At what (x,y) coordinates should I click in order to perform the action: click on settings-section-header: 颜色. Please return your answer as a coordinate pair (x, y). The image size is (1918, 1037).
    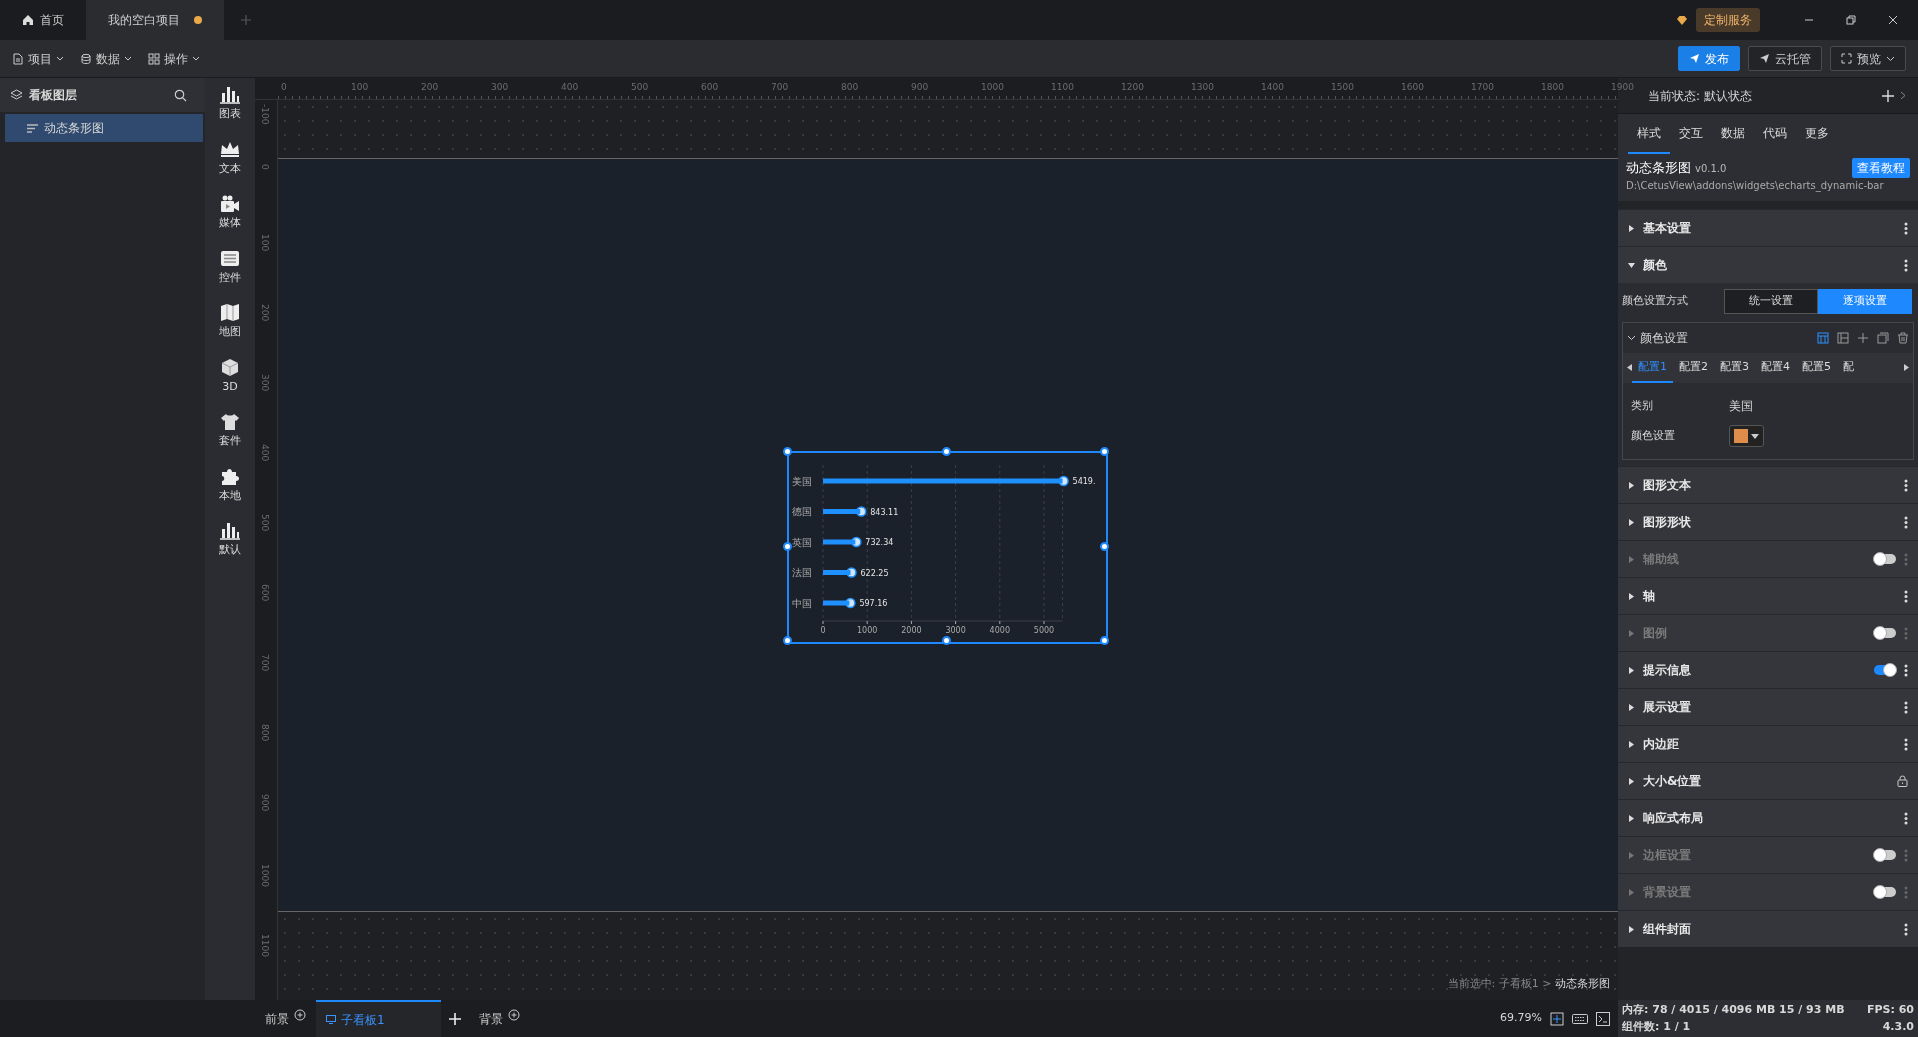
    Looking at the image, I should click on (1768, 264).